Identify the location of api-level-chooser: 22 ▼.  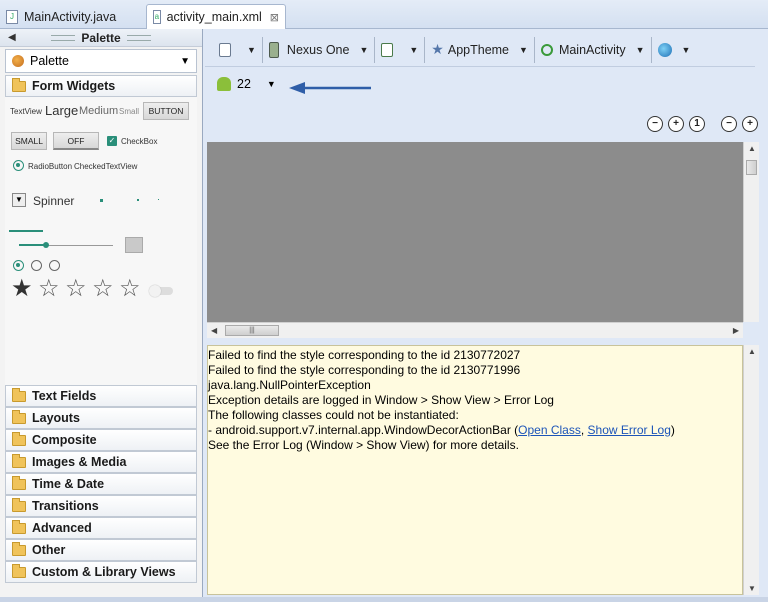
(246, 84).